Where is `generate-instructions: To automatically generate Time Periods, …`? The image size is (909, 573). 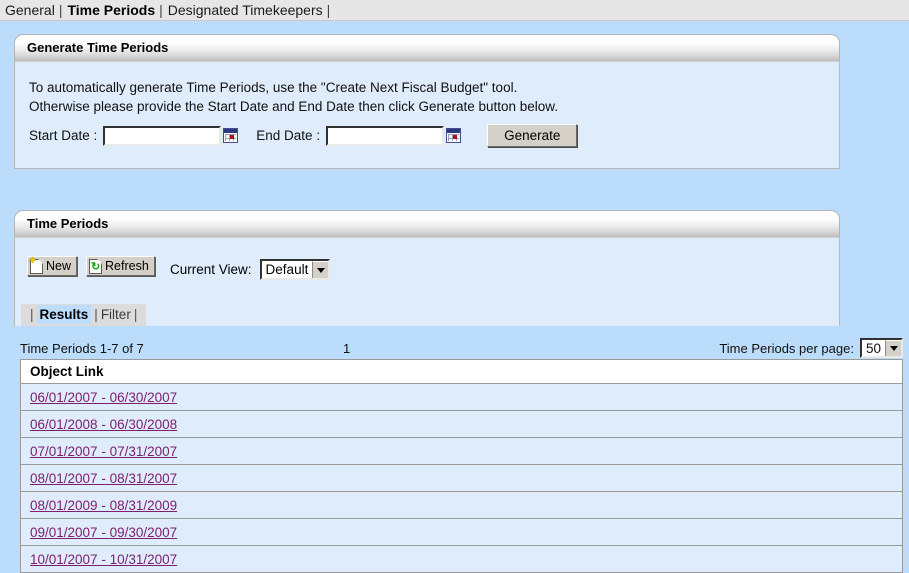
generate-instructions: To automatically generate Time Periods, … is located at coordinates (427, 89).